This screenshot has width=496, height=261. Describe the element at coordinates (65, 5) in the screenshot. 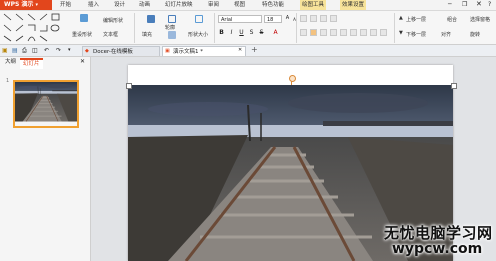

I see `menu-home: 开始` at that location.